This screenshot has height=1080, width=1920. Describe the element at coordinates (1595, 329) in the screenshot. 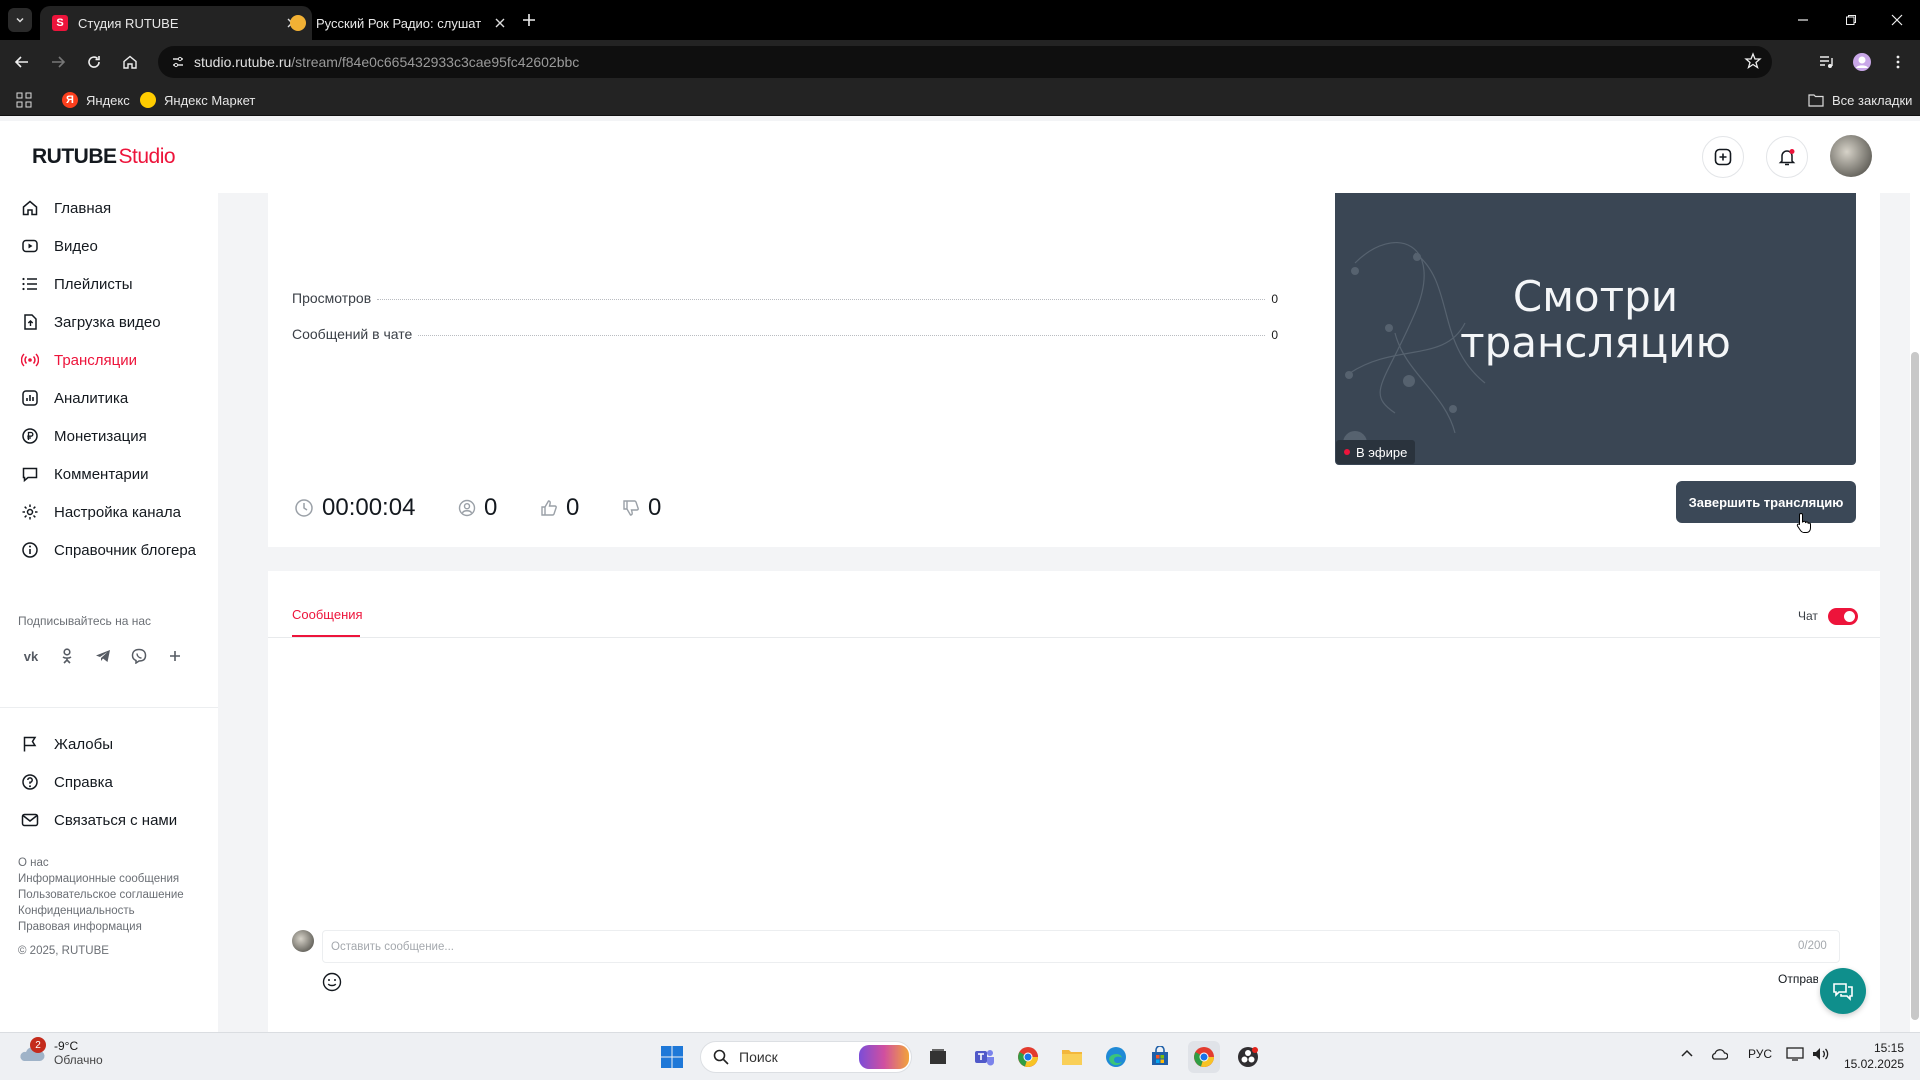

I see `stream-preview: Смотри трансляцию` at that location.